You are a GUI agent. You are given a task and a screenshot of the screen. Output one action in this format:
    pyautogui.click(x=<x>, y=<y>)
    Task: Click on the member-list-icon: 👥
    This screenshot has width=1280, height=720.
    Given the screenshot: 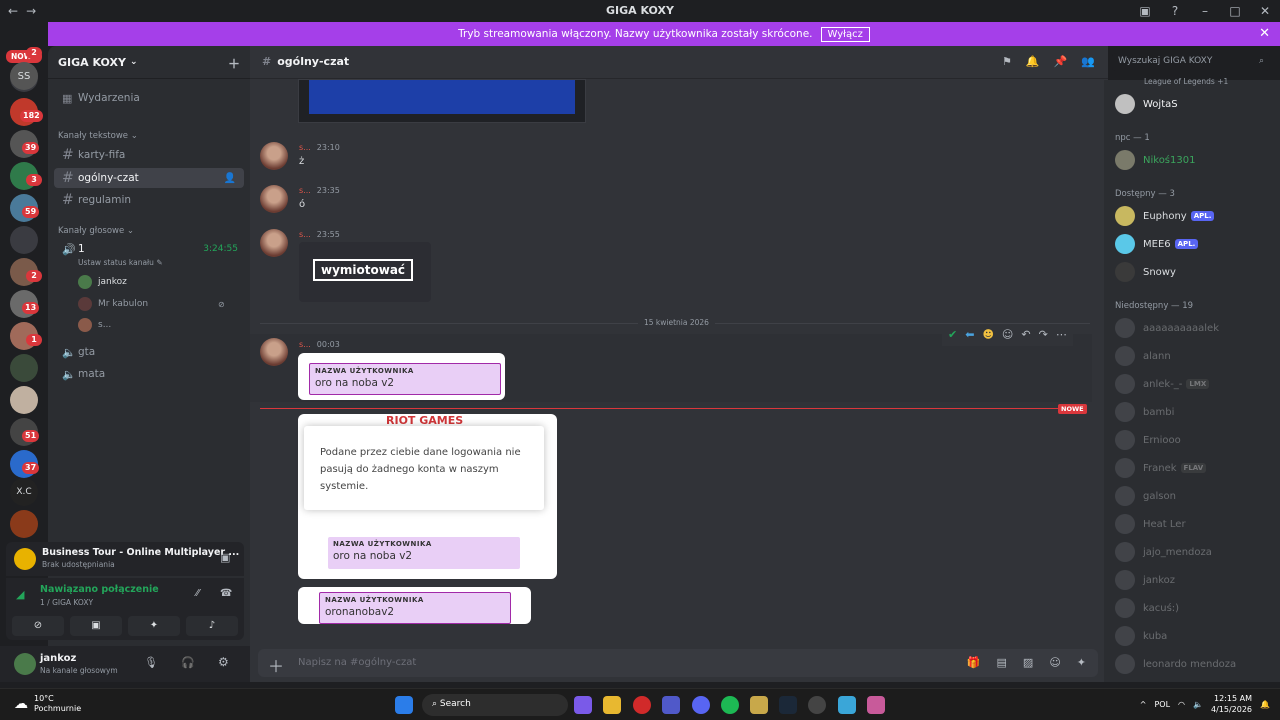 What is the action you would take?
    pyautogui.click(x=1088, y=61)
    